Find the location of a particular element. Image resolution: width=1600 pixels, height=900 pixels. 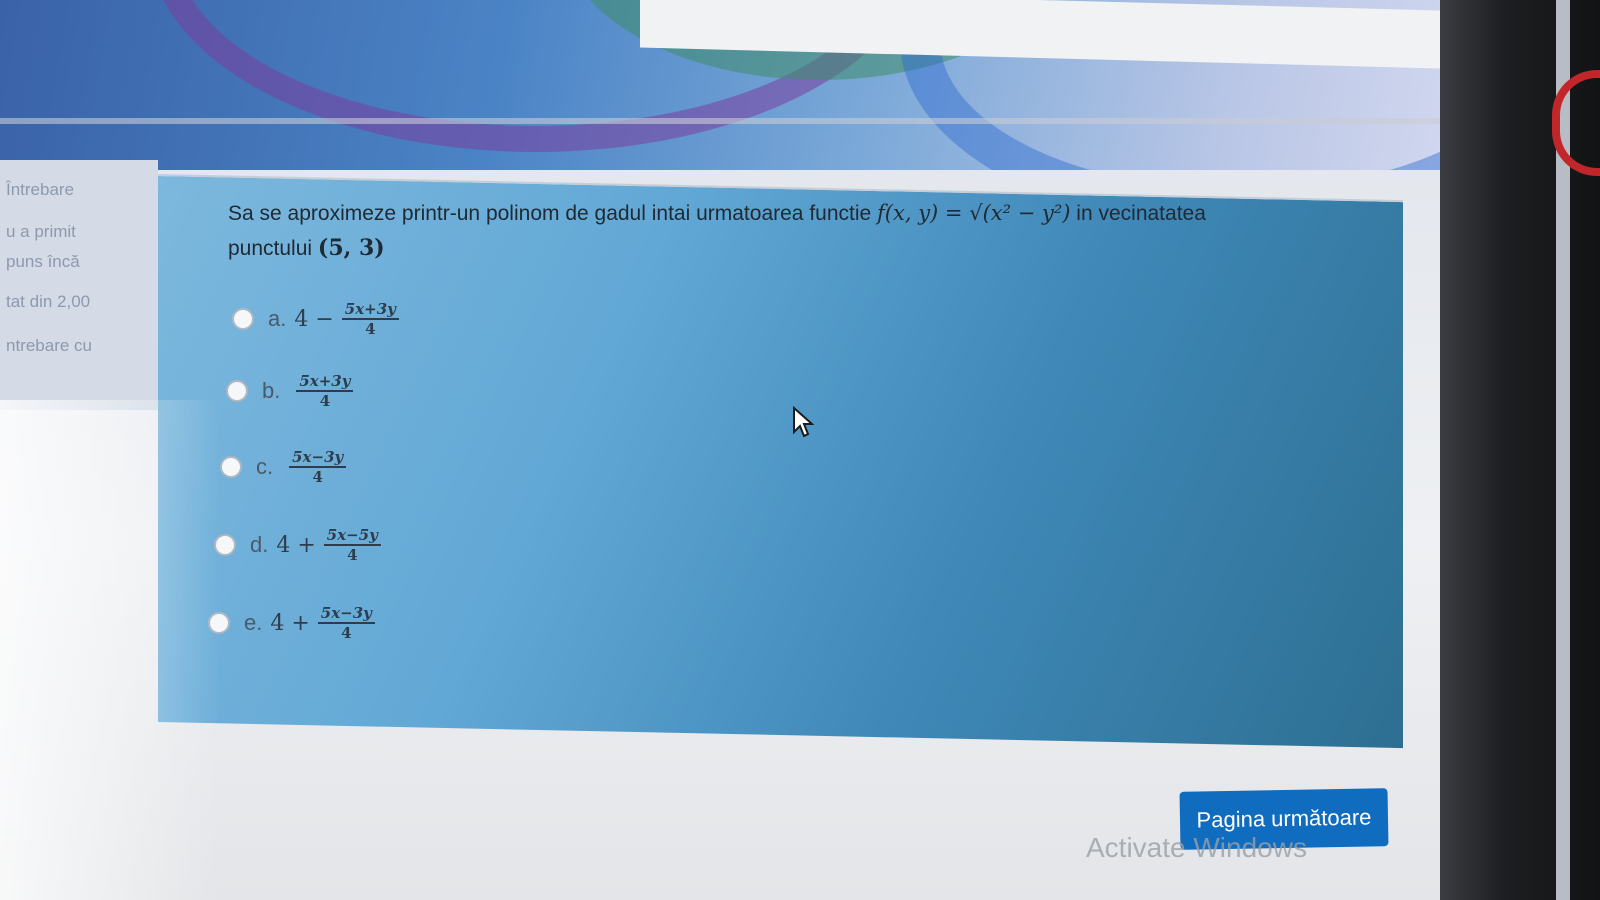

divider is located at coordinates (720, 121).